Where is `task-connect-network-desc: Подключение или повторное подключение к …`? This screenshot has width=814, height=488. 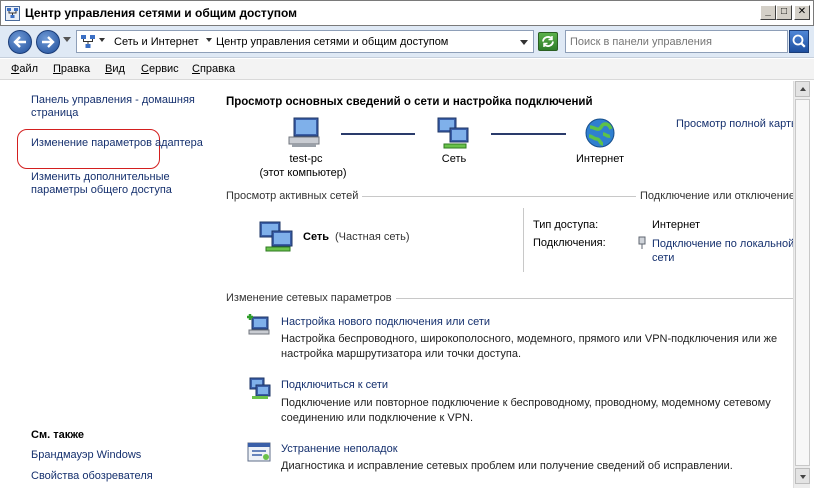 task-connect-network-desc: Подключение или повторное подключение к … is located at coordinates (526, 410).